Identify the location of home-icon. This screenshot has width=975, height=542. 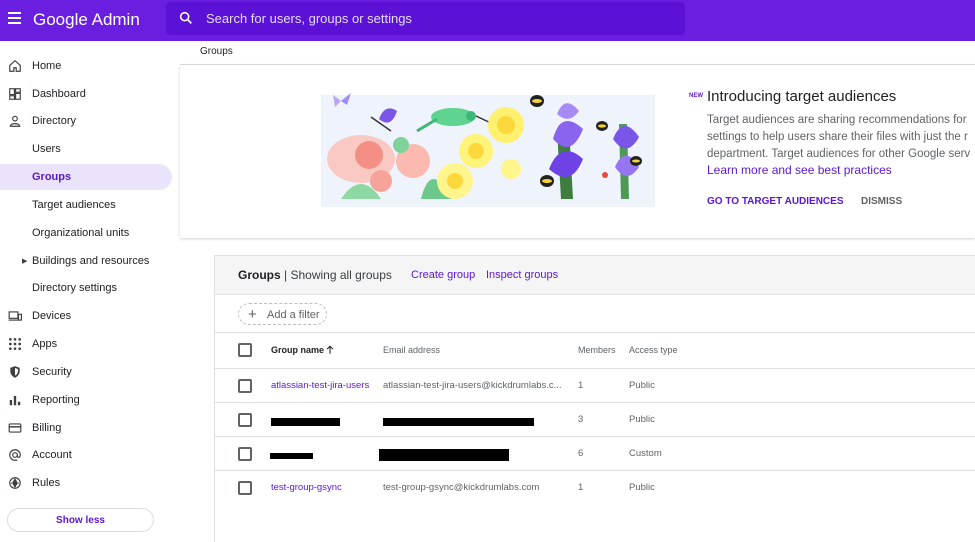
(15, 66).